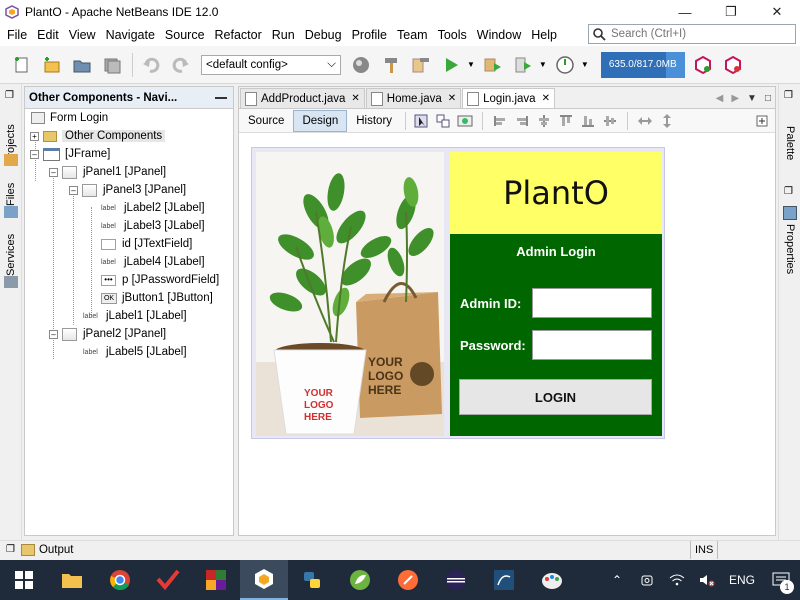 Image resolution: width=800 pixels, height=600 pixels. I want to click on config-select: <default config> ⌵, so click(271, 64).